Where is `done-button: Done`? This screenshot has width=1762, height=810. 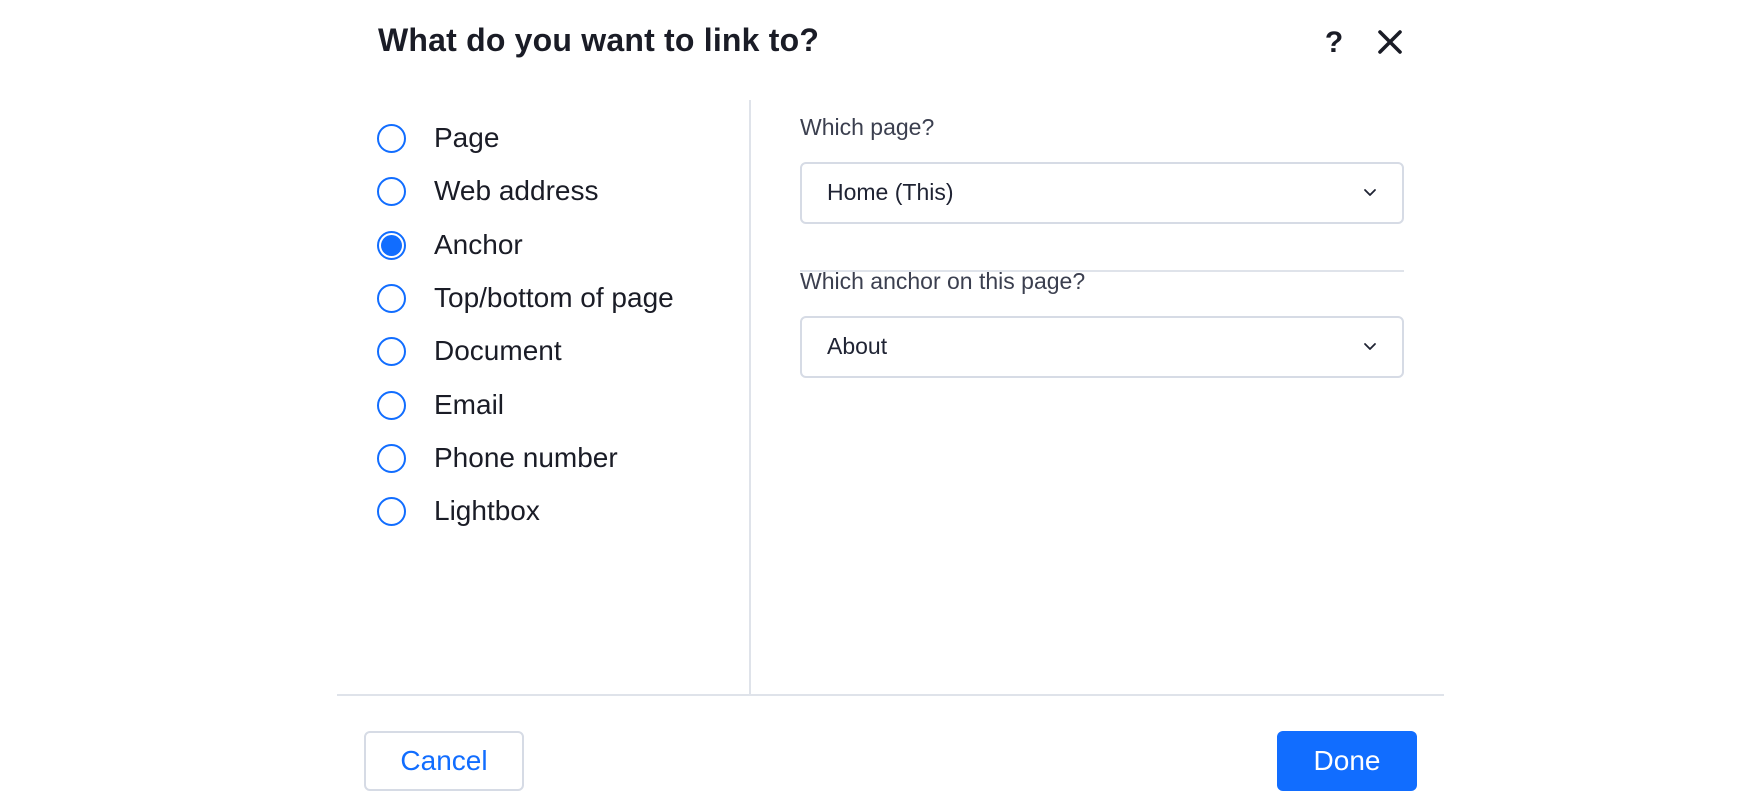
done-button: Done is located at coordinates (1347, 761).